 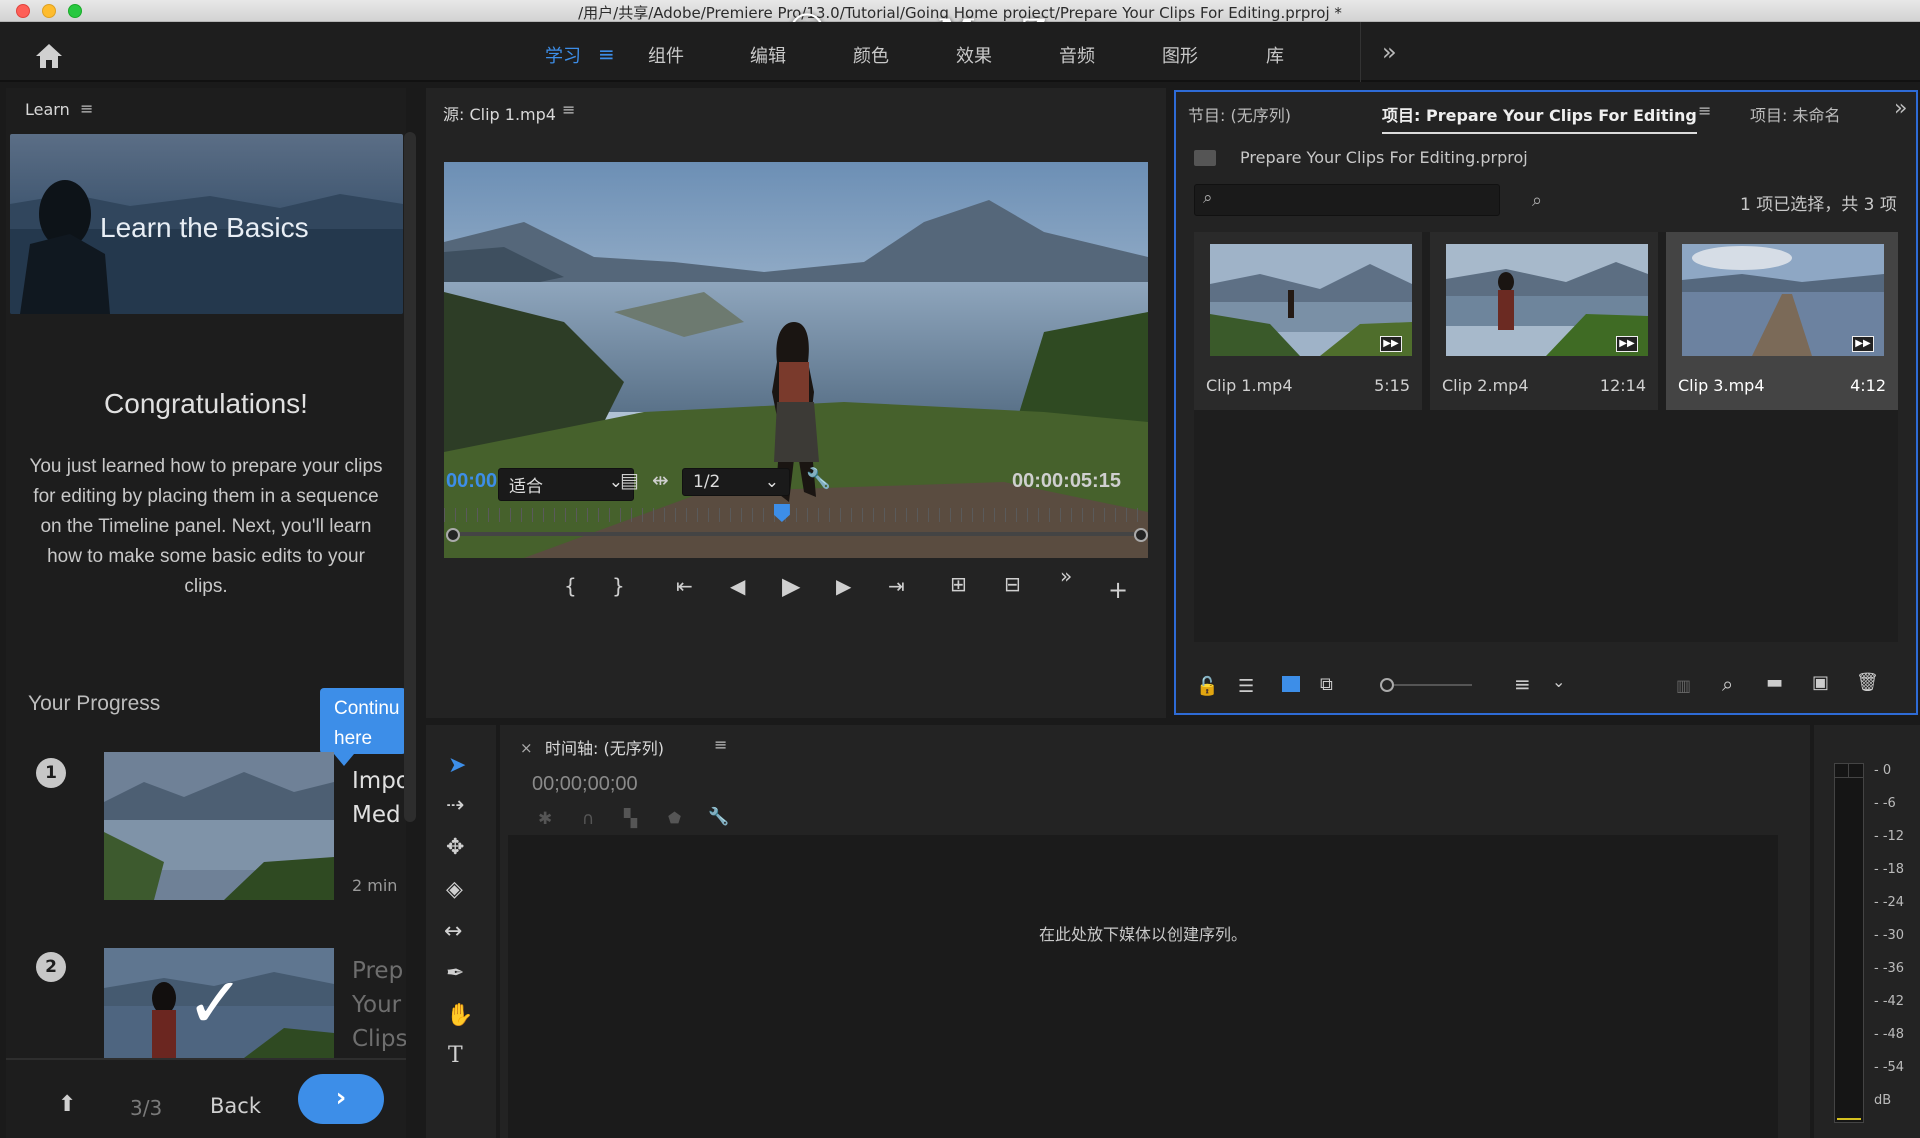 What do you see at coordinates (457, 765) in the screenshot?
I see `selection-tool-icon: ➤` at bounding box center [457, 765].